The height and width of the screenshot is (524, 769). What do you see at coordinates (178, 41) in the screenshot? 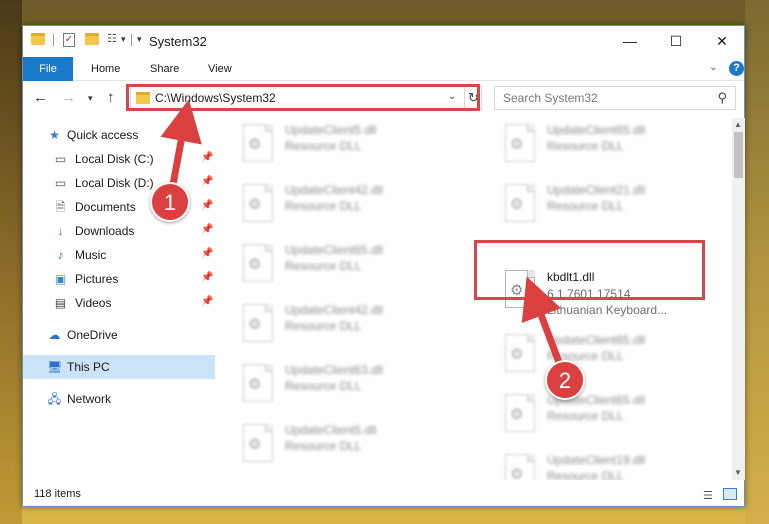
I see `window-title: System32` at bounding box center [178, 41].